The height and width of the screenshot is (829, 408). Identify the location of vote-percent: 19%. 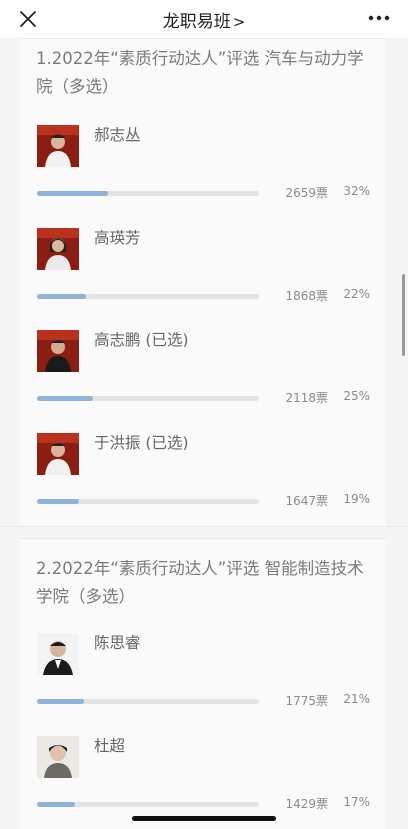
(356, 499).